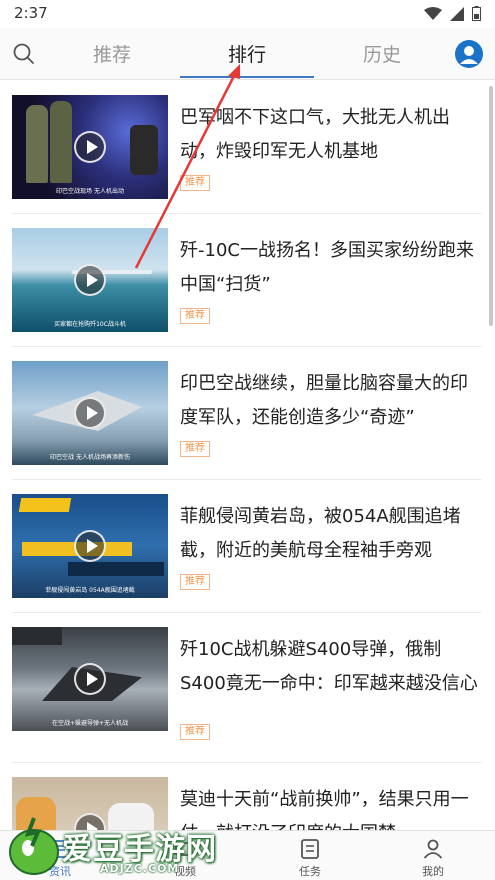 This screenshot has height=880, width=495. Describe the element at coordinates (330, 268) in the screenshot. I see `news-title: 歼-10C一战扬名！多国买家纷纷跑来中国“扫货”` at that location.